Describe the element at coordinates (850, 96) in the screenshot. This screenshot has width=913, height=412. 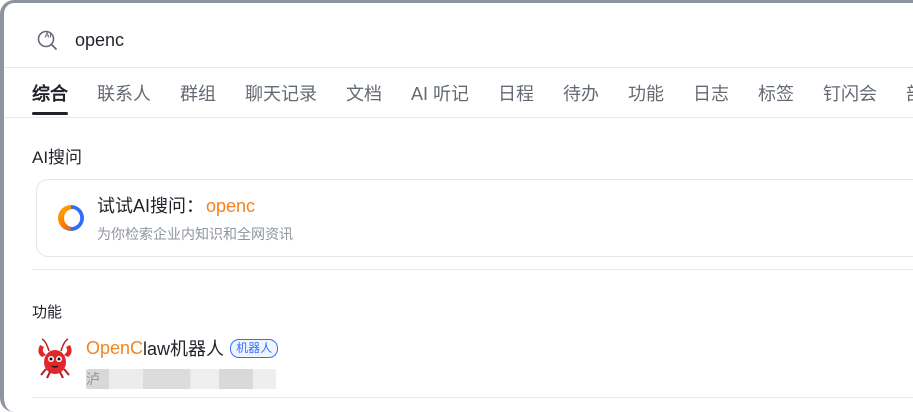
I see `tab-flash-meeting: 钉闪会` at that location.